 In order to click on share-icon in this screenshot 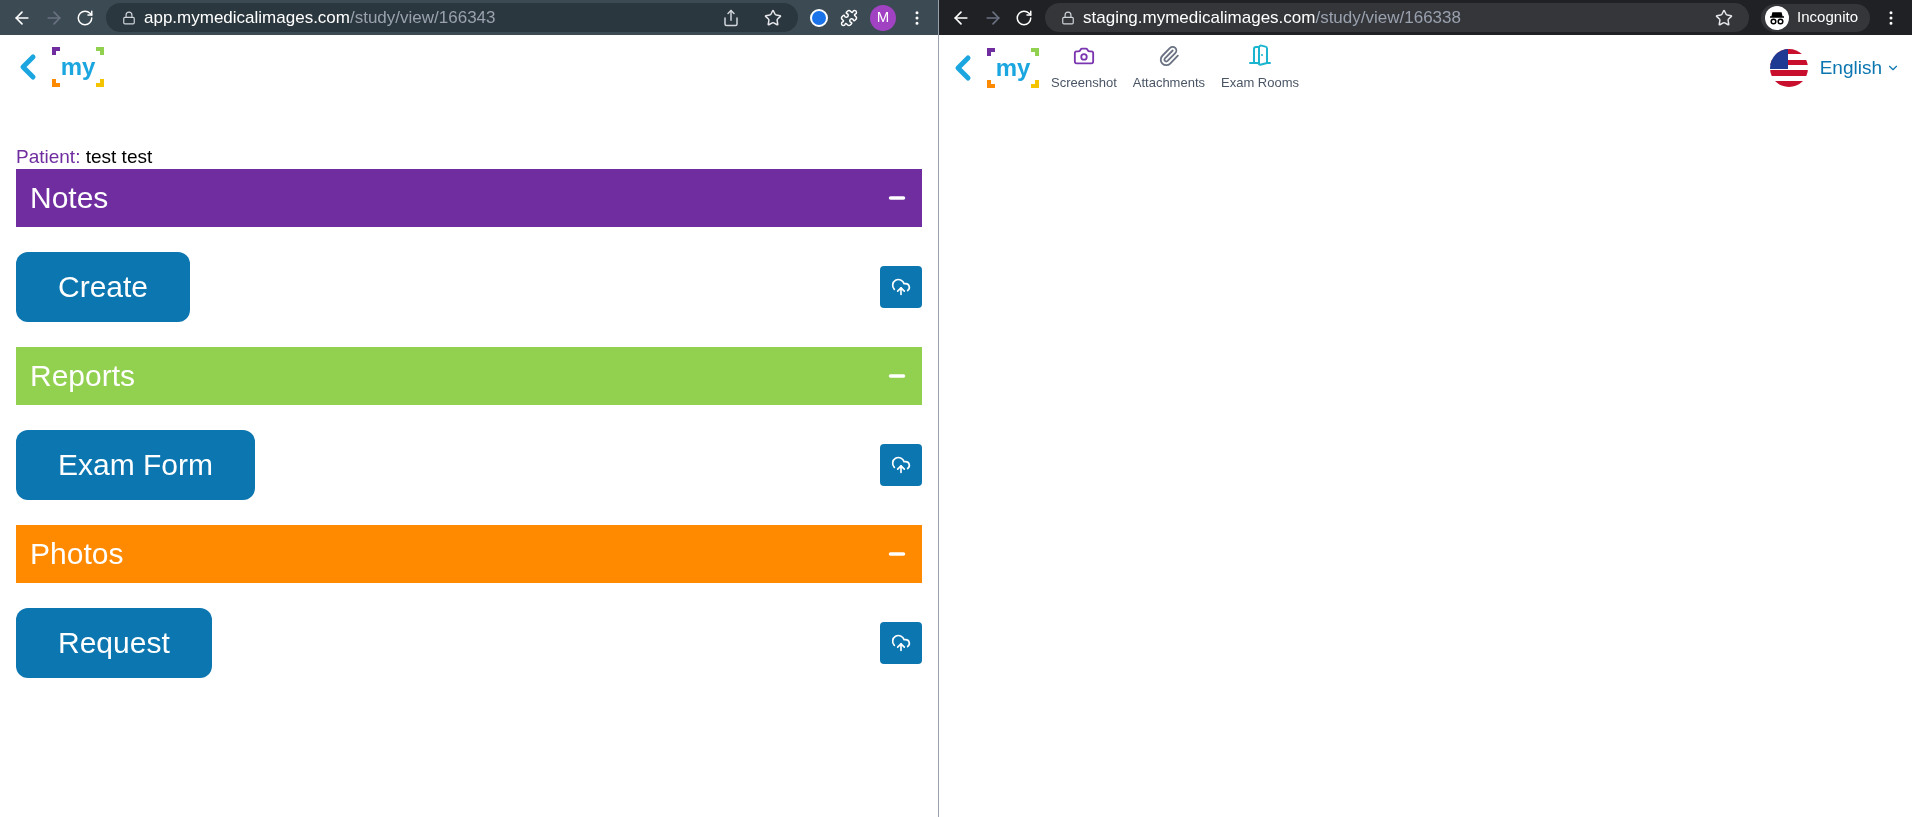, I will do `click(731, 17)`.